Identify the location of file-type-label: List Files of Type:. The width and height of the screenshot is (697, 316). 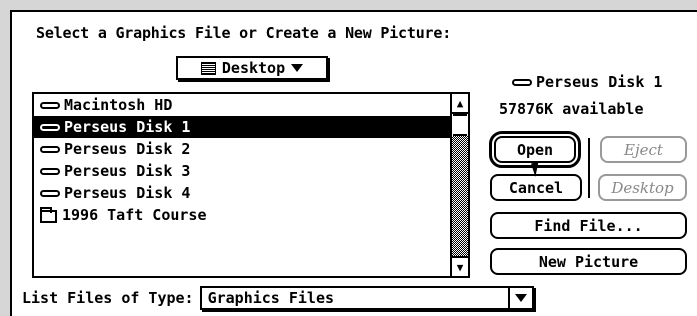
(108, 298).